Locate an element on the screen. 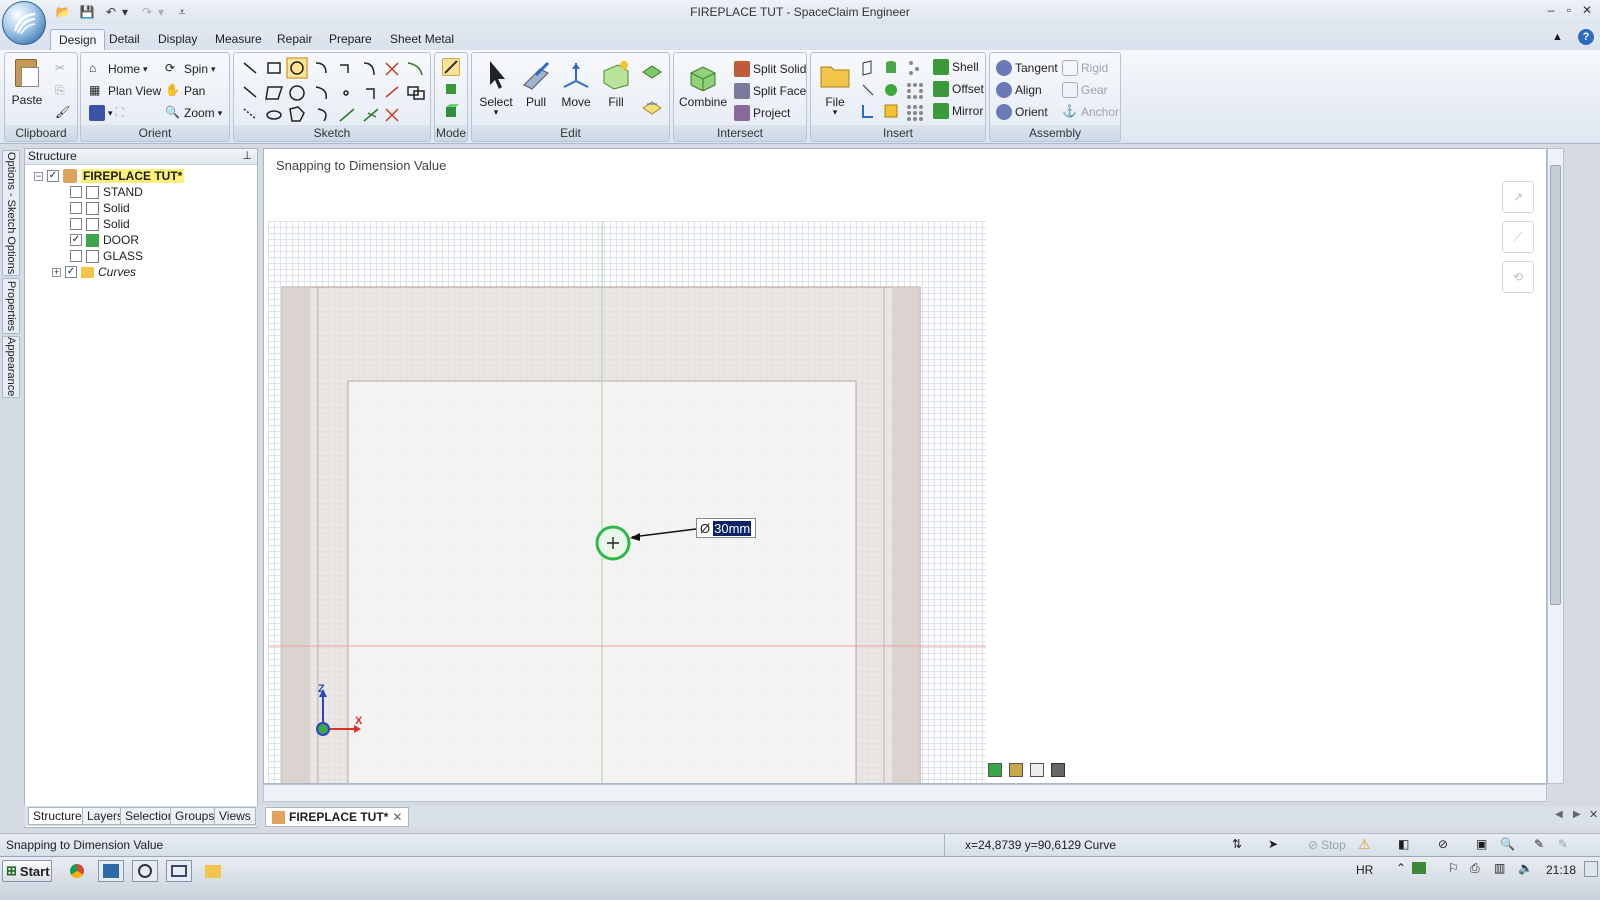  select-button: Select ▾ is located at coordinates (496, 88).